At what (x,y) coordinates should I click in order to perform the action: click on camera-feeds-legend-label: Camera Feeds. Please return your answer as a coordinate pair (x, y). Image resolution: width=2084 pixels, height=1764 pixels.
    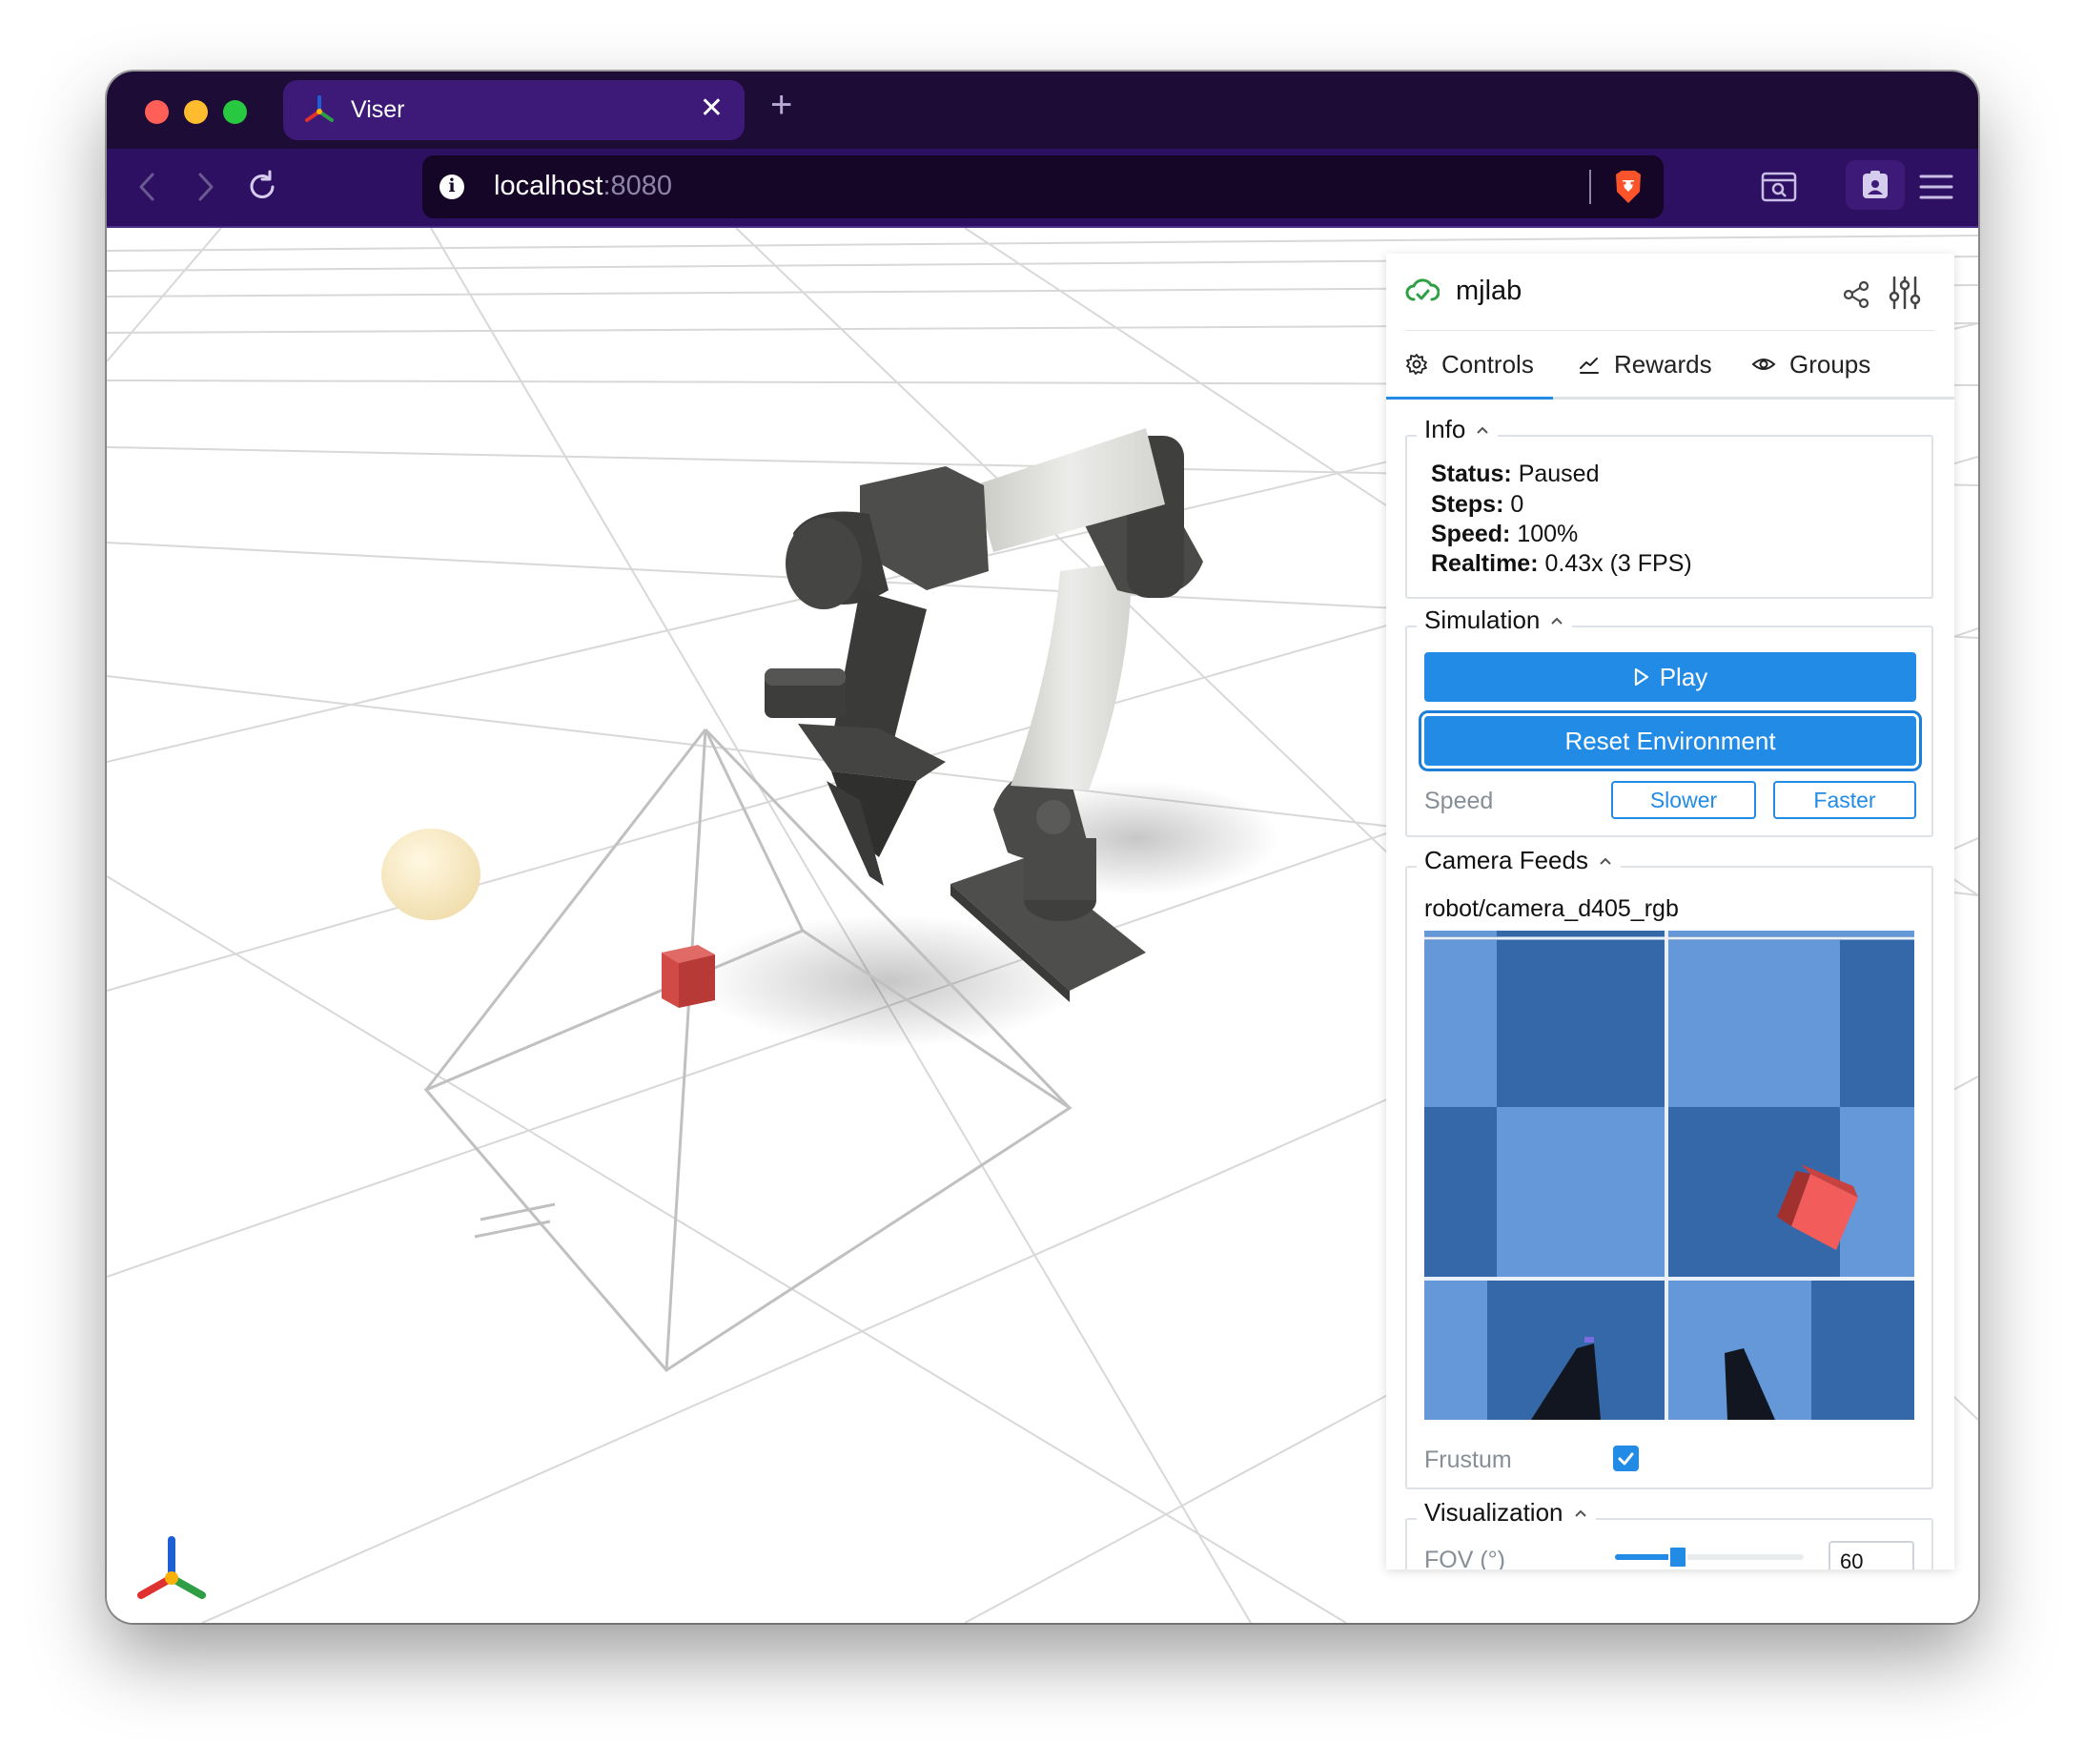
    Looking at the image, I should click on (1506, 860).